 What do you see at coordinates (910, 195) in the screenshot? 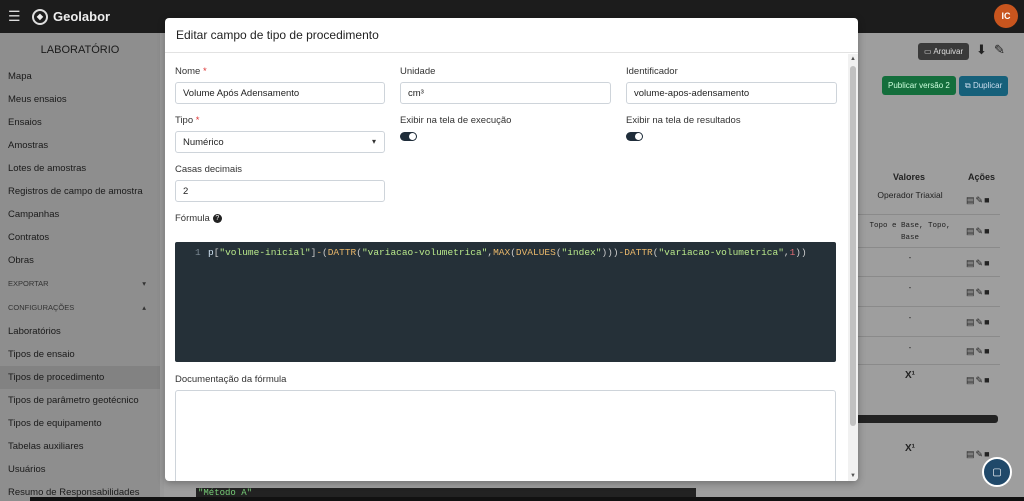
I see `table-cell-valores: Operador Triaxial` at bounding box center [910, 195].